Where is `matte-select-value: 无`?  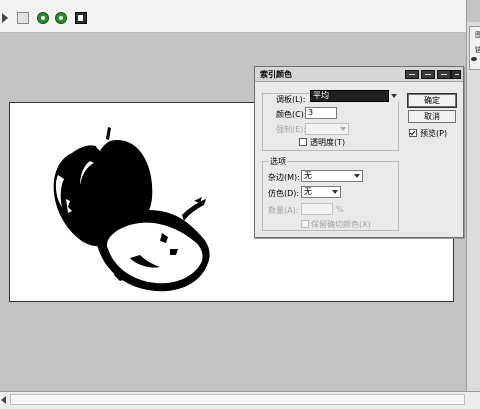
matte-select-value: 无 is located at coordinates (308, 175).